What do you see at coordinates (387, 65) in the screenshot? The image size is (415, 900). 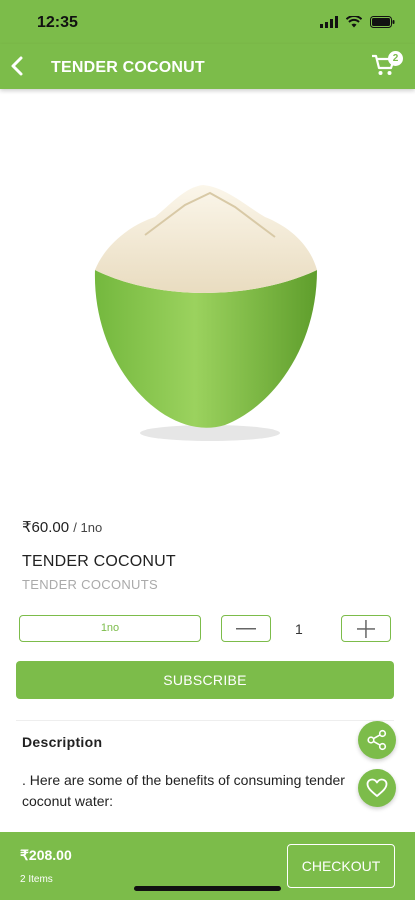 I see `cart-button: 2` at bounding box center [387, 65].